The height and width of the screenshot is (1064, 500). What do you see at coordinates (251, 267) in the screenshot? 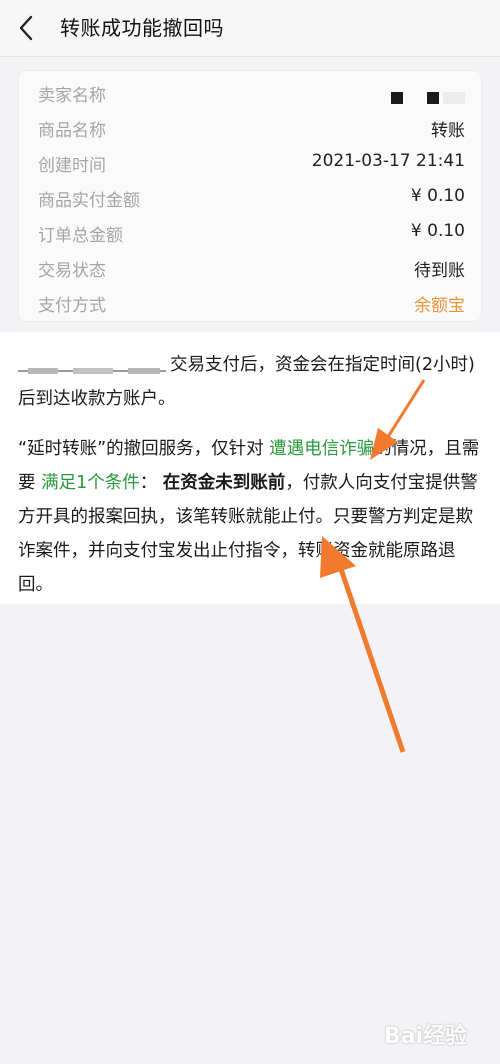
I see `row-status: 交易状态 待到账` at bounding box center [251, 267].